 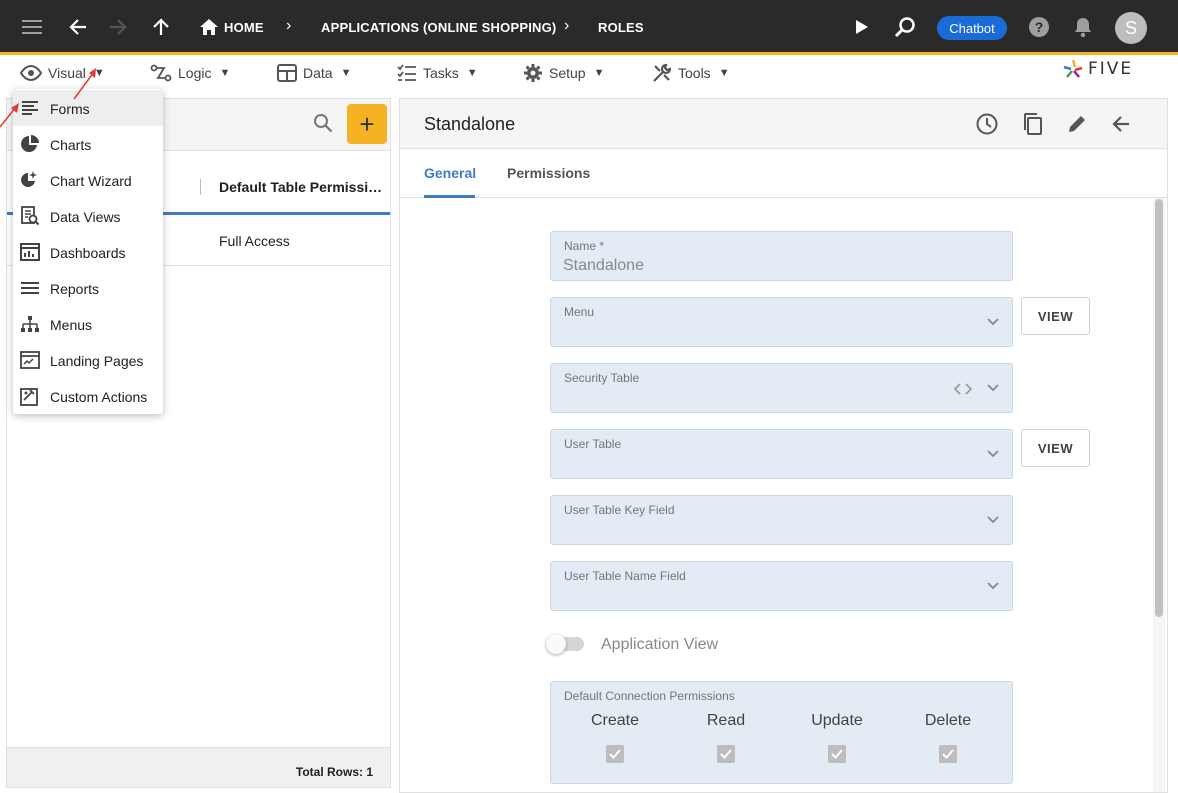 I want to click on permissions-title: Default Connection Permissions, so click(x=649, y=696).